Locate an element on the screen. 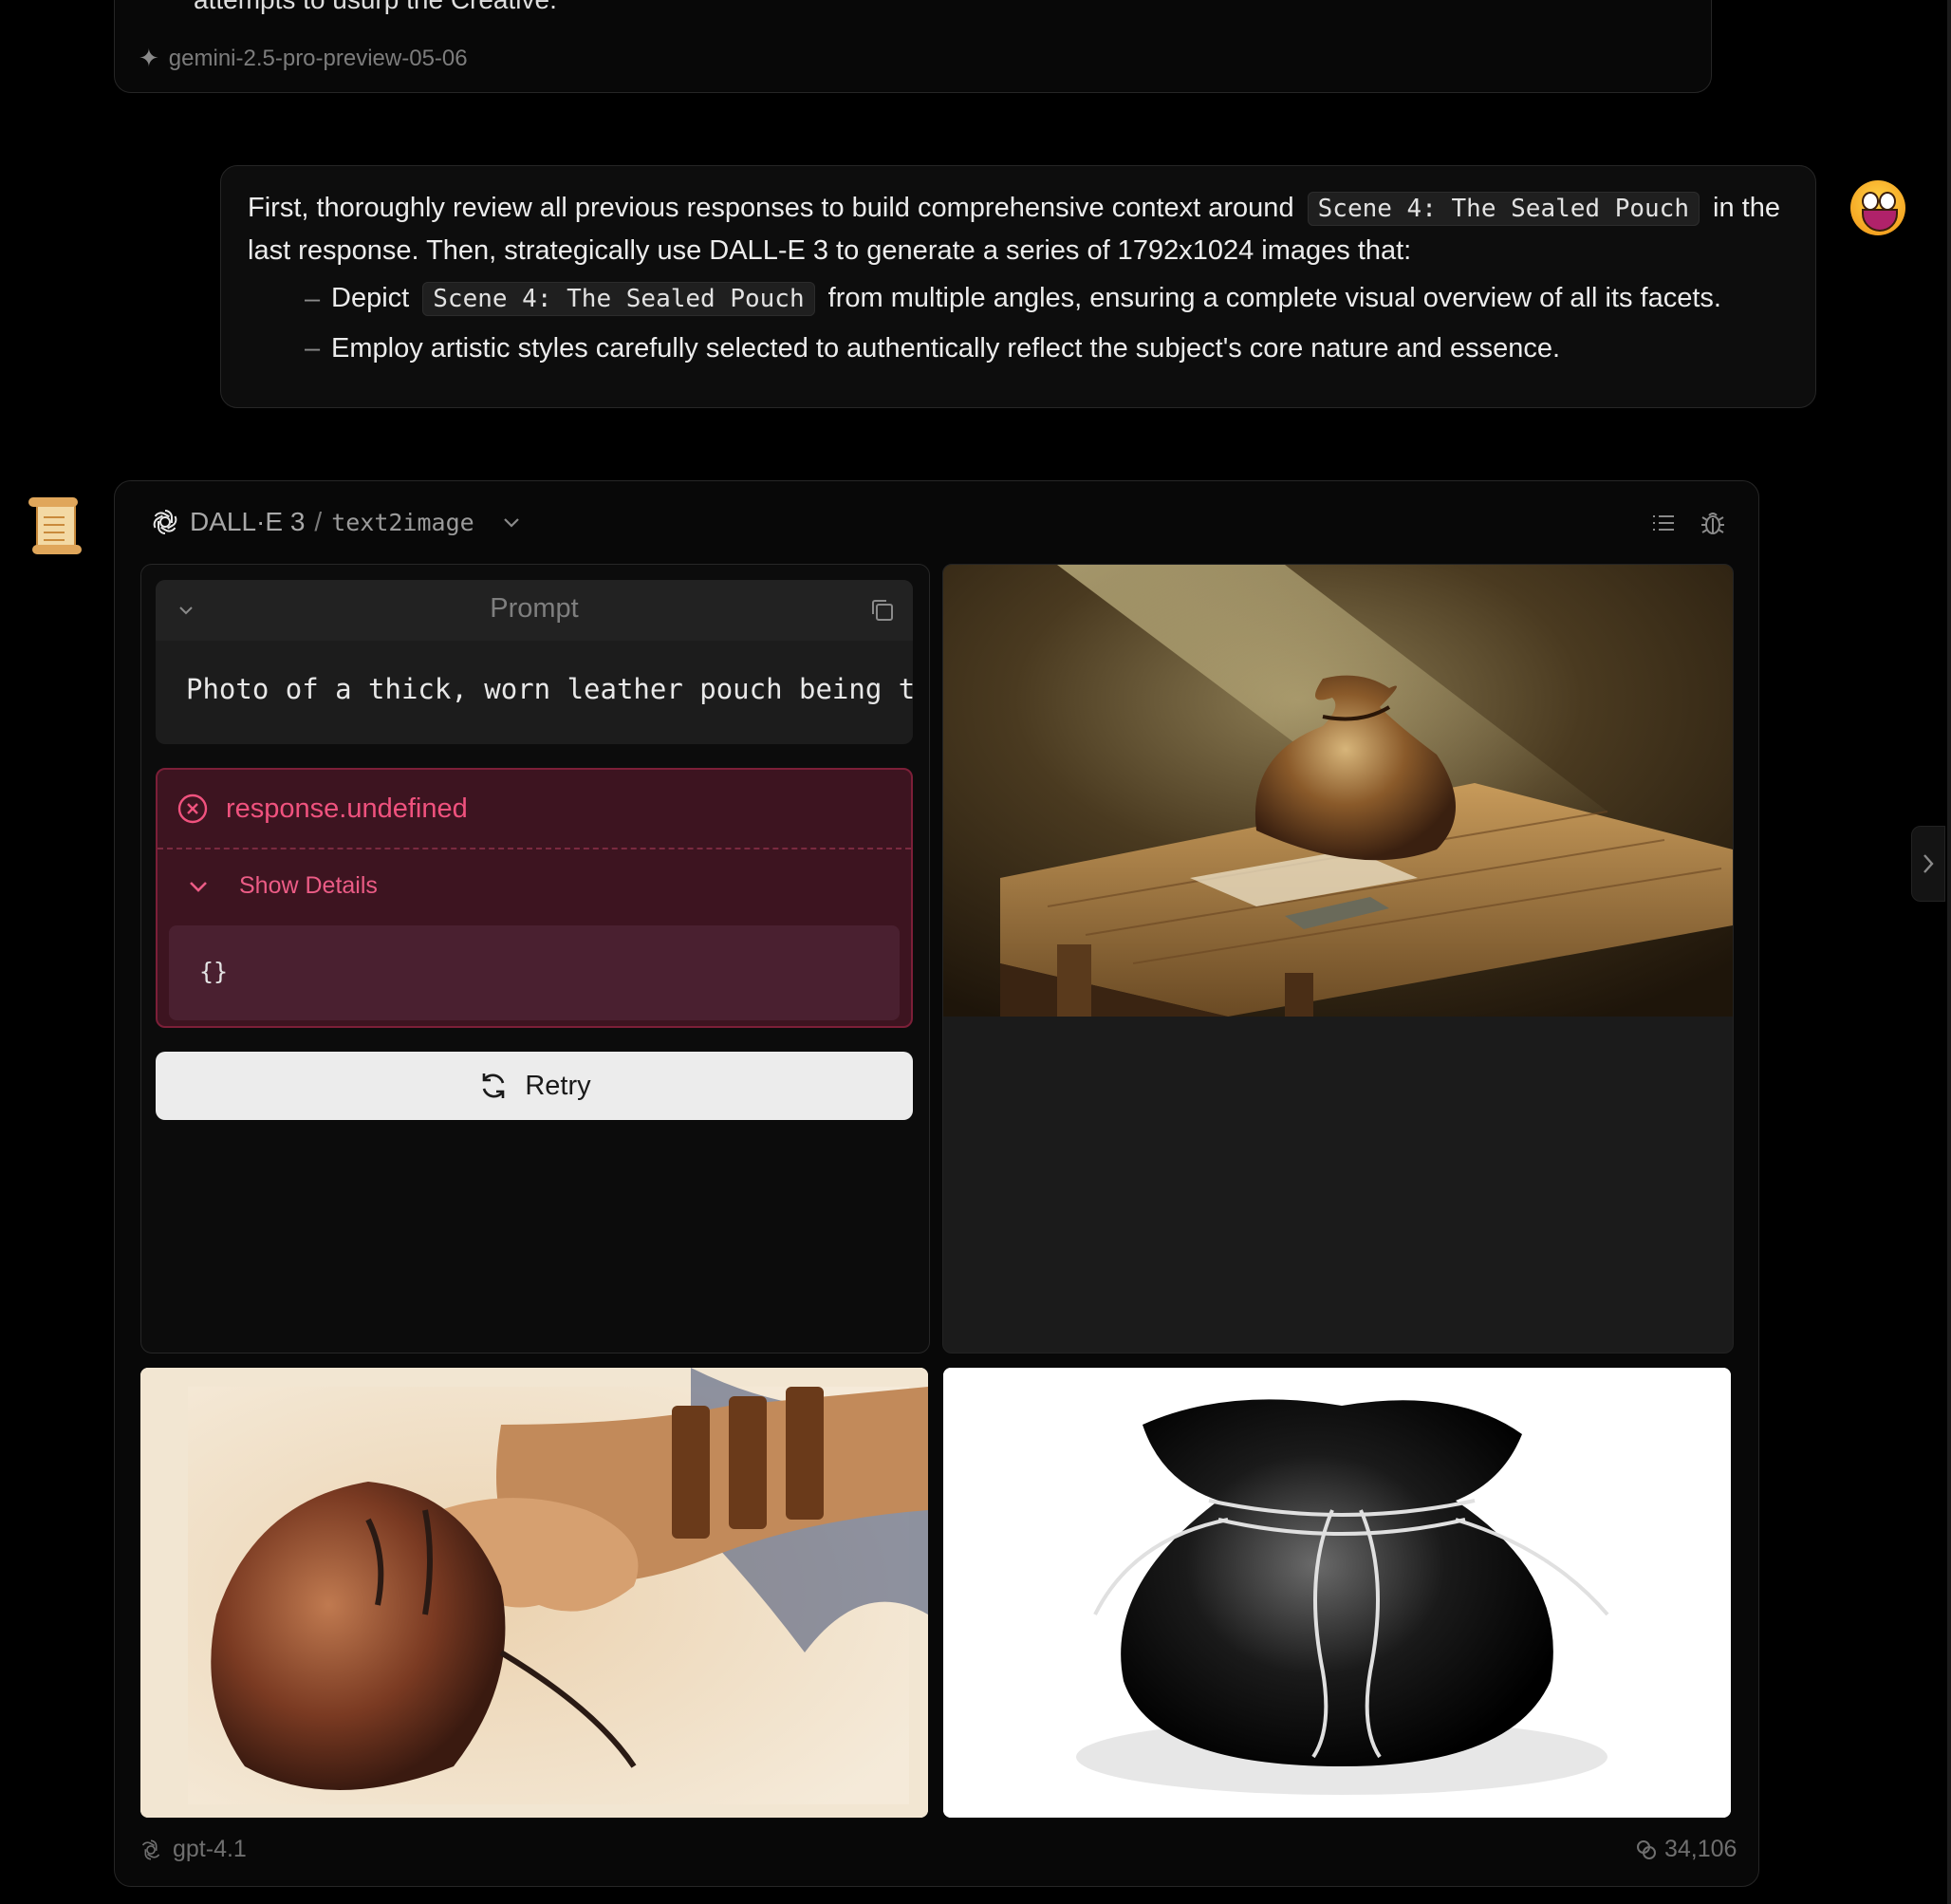 The image size is (1951, 1904). refresh-icon is located at coordinates (494, 1085).